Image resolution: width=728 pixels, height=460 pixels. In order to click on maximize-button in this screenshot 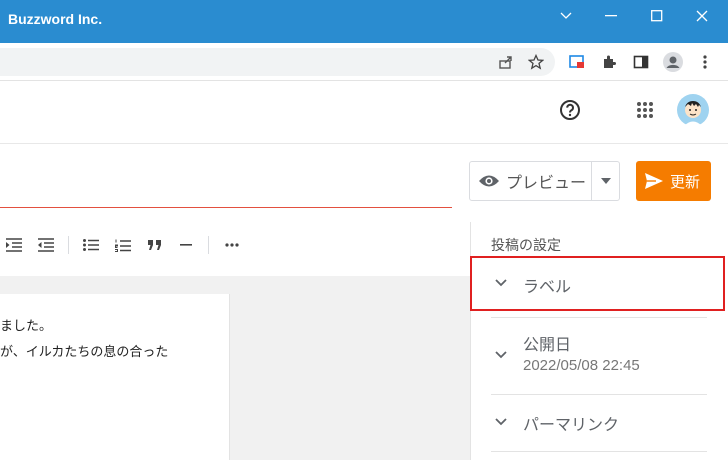, I will do `click(657, 16)`.